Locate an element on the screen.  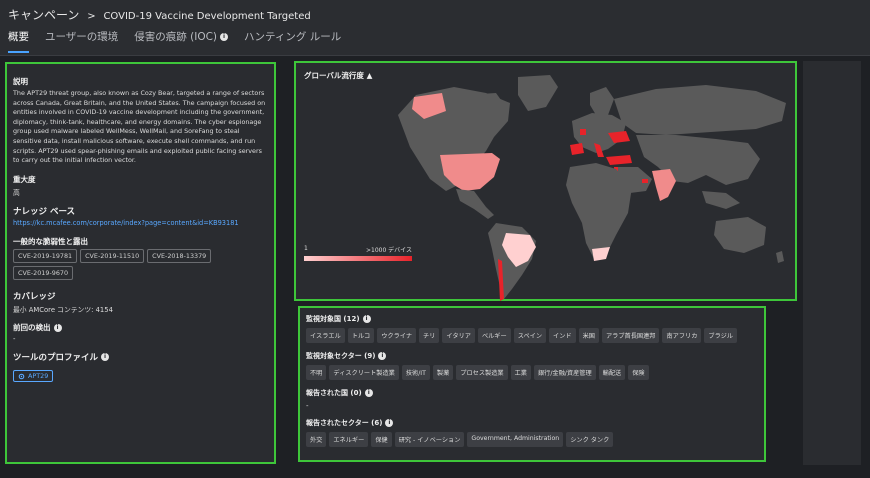
tool-profile-name: APT29 is located at coordinates (38, 376).